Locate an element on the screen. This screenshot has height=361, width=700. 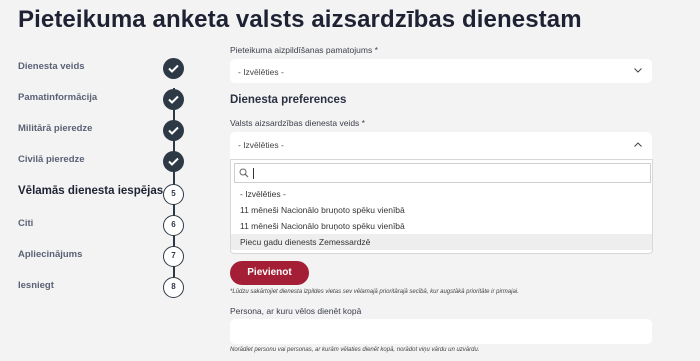
step-militara-pieredze: Militārā pieredze is located at coordinates (103, 130).